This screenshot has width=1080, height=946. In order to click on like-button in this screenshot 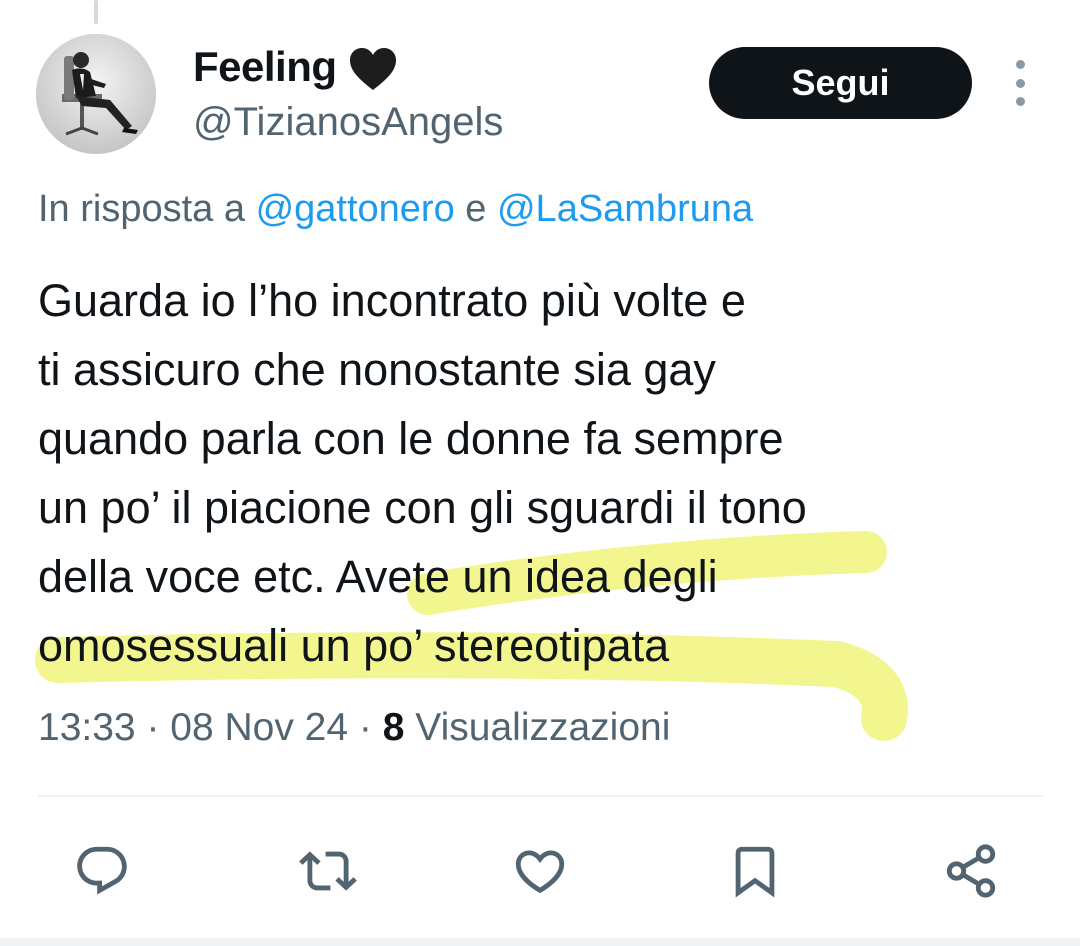, I will do `click(540, 871)`.